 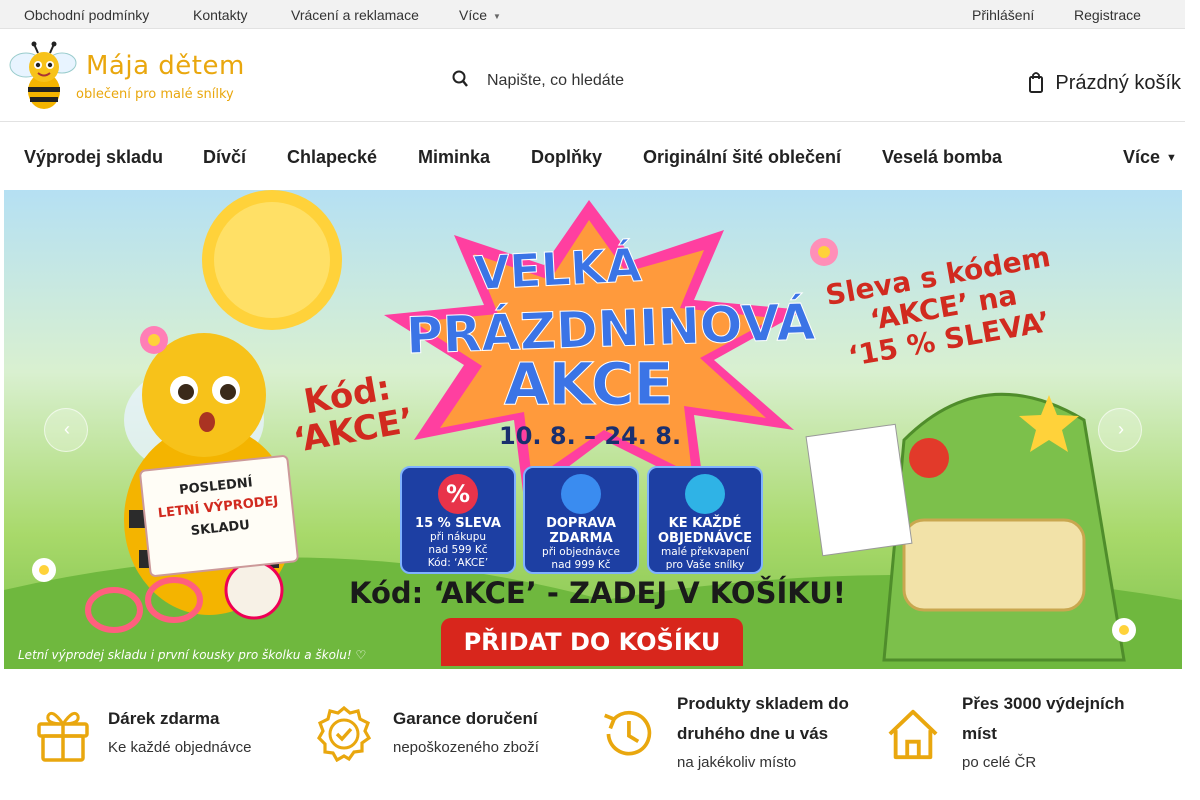 What do you see at coordinates (742, 157) in the screenshot?
I see `nav-item-original-clothing: Originální šité oblečení` at bounding box center [742, 157].